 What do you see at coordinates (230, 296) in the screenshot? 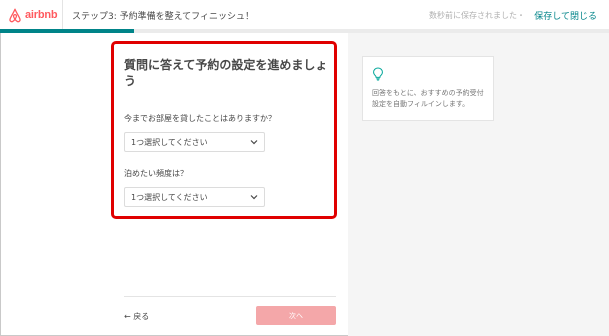
I see `footer-divider` at bounding box center [230, 296].